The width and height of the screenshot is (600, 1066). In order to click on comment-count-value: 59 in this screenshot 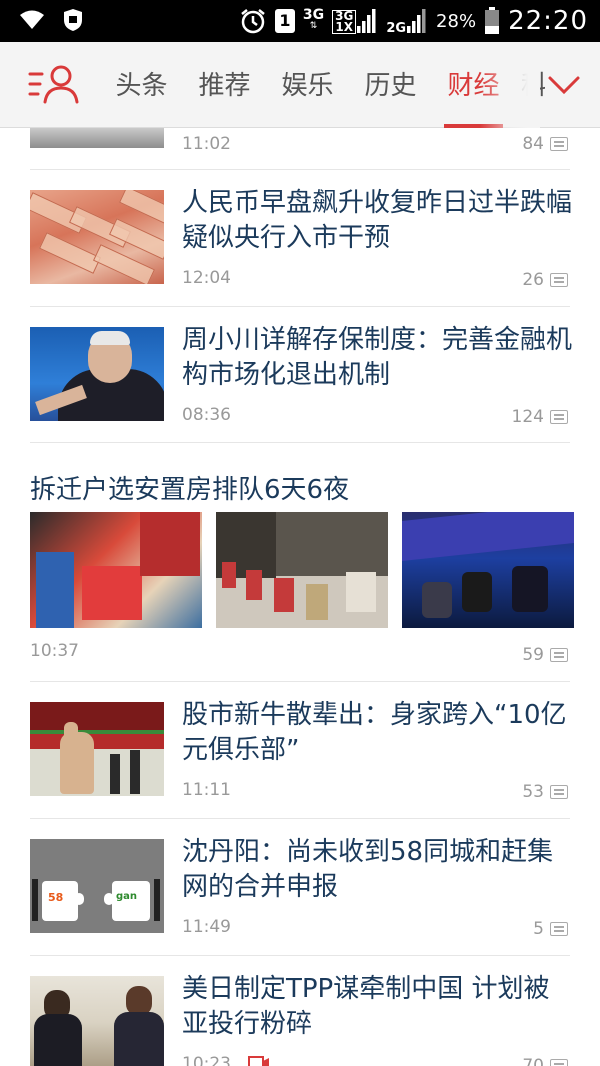, I will do `click(533, 655)`.